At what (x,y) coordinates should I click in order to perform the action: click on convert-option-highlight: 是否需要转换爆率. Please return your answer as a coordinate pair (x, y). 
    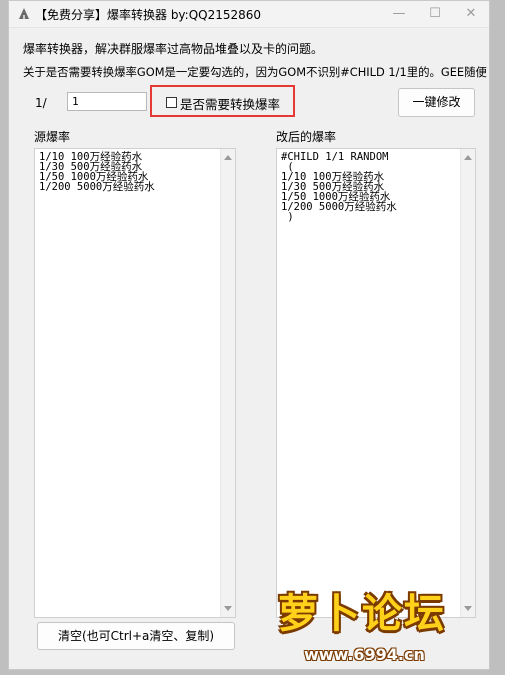
    Looking at the image, I should click on (222, 101).